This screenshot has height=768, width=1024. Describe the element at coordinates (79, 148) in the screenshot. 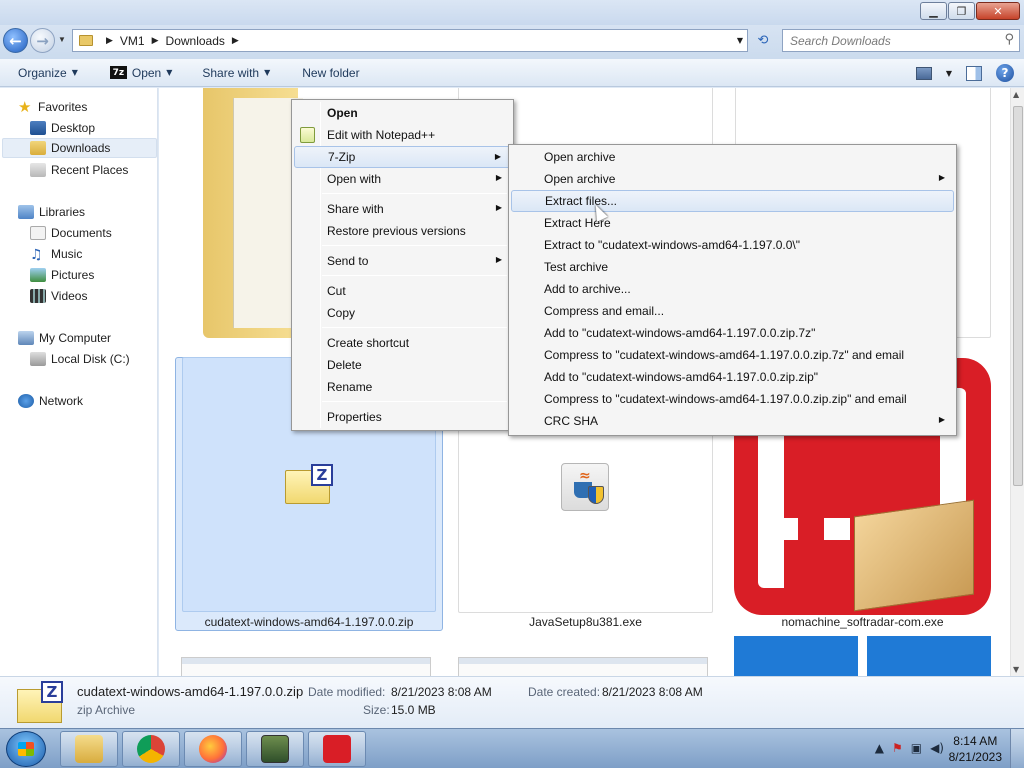

I see `nav-downloads: Downloads` at that location.